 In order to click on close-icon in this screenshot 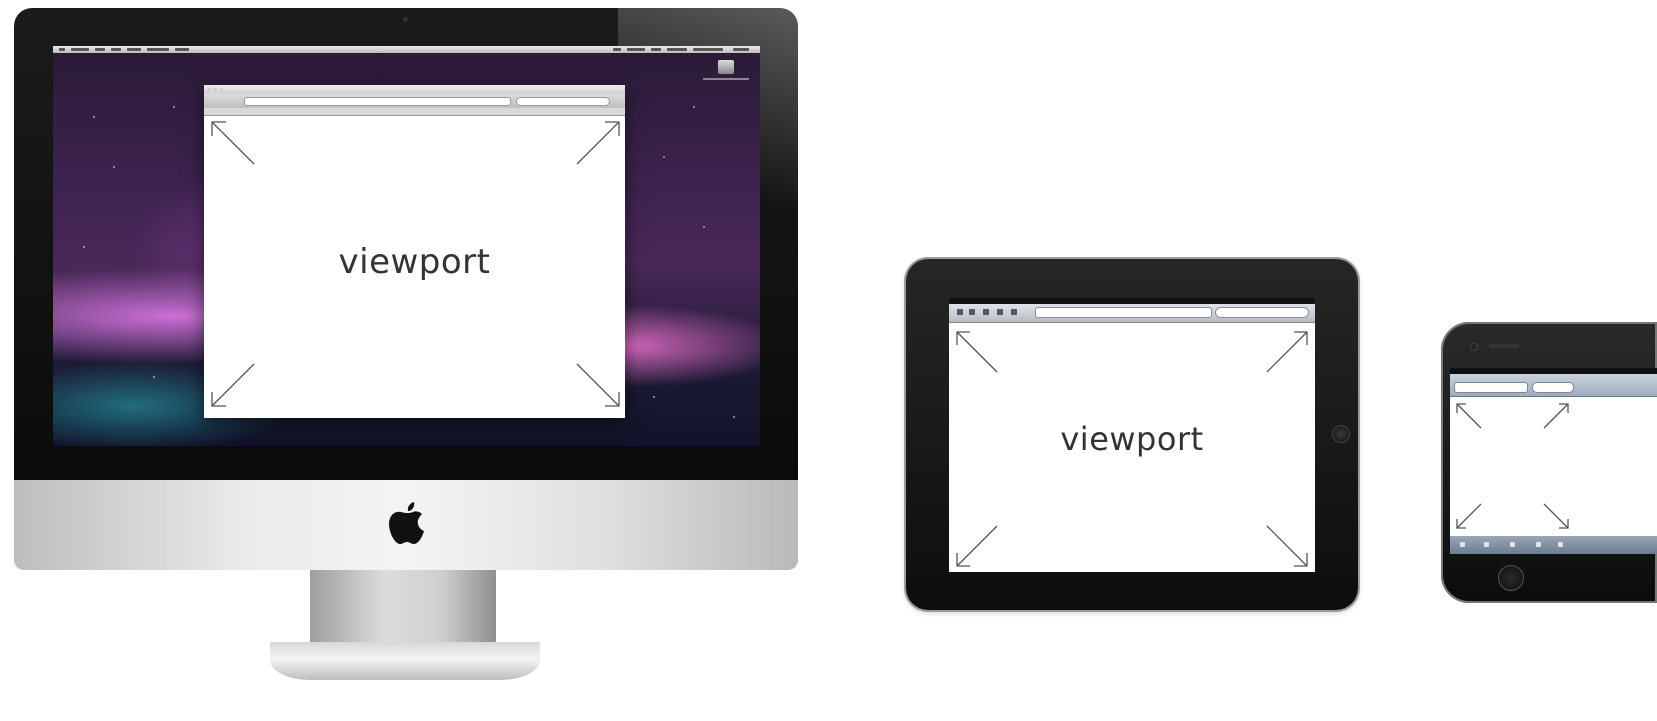, I will do `click(209, 89)`.